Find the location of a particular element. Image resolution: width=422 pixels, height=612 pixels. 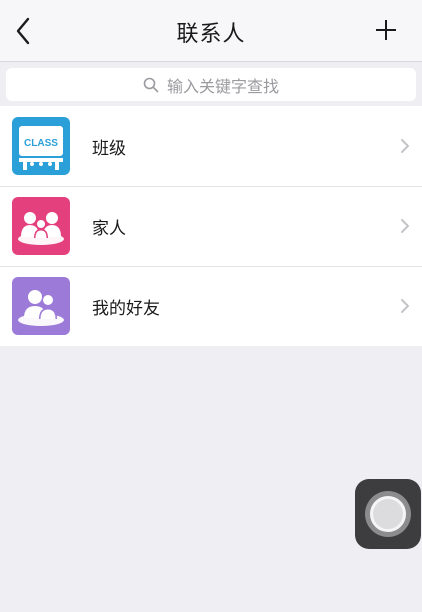

search-placeholder: 输入关键字查找 is located at coordinates (222, 86).